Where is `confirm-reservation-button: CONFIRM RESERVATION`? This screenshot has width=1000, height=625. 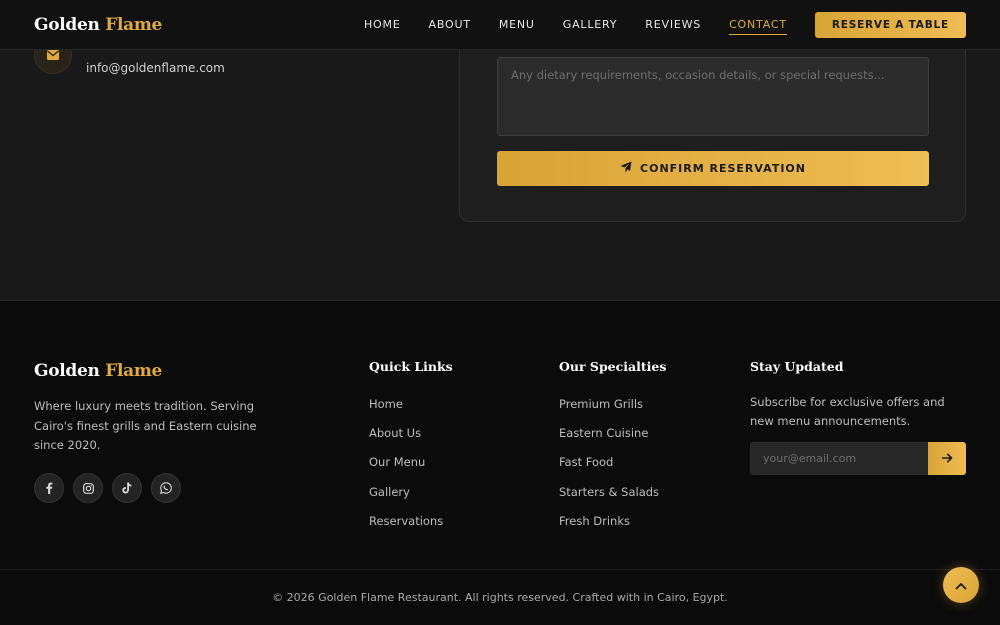 confirm-reservation-button: CONFIRM RESERVATION is located at coordinates (713, 168).